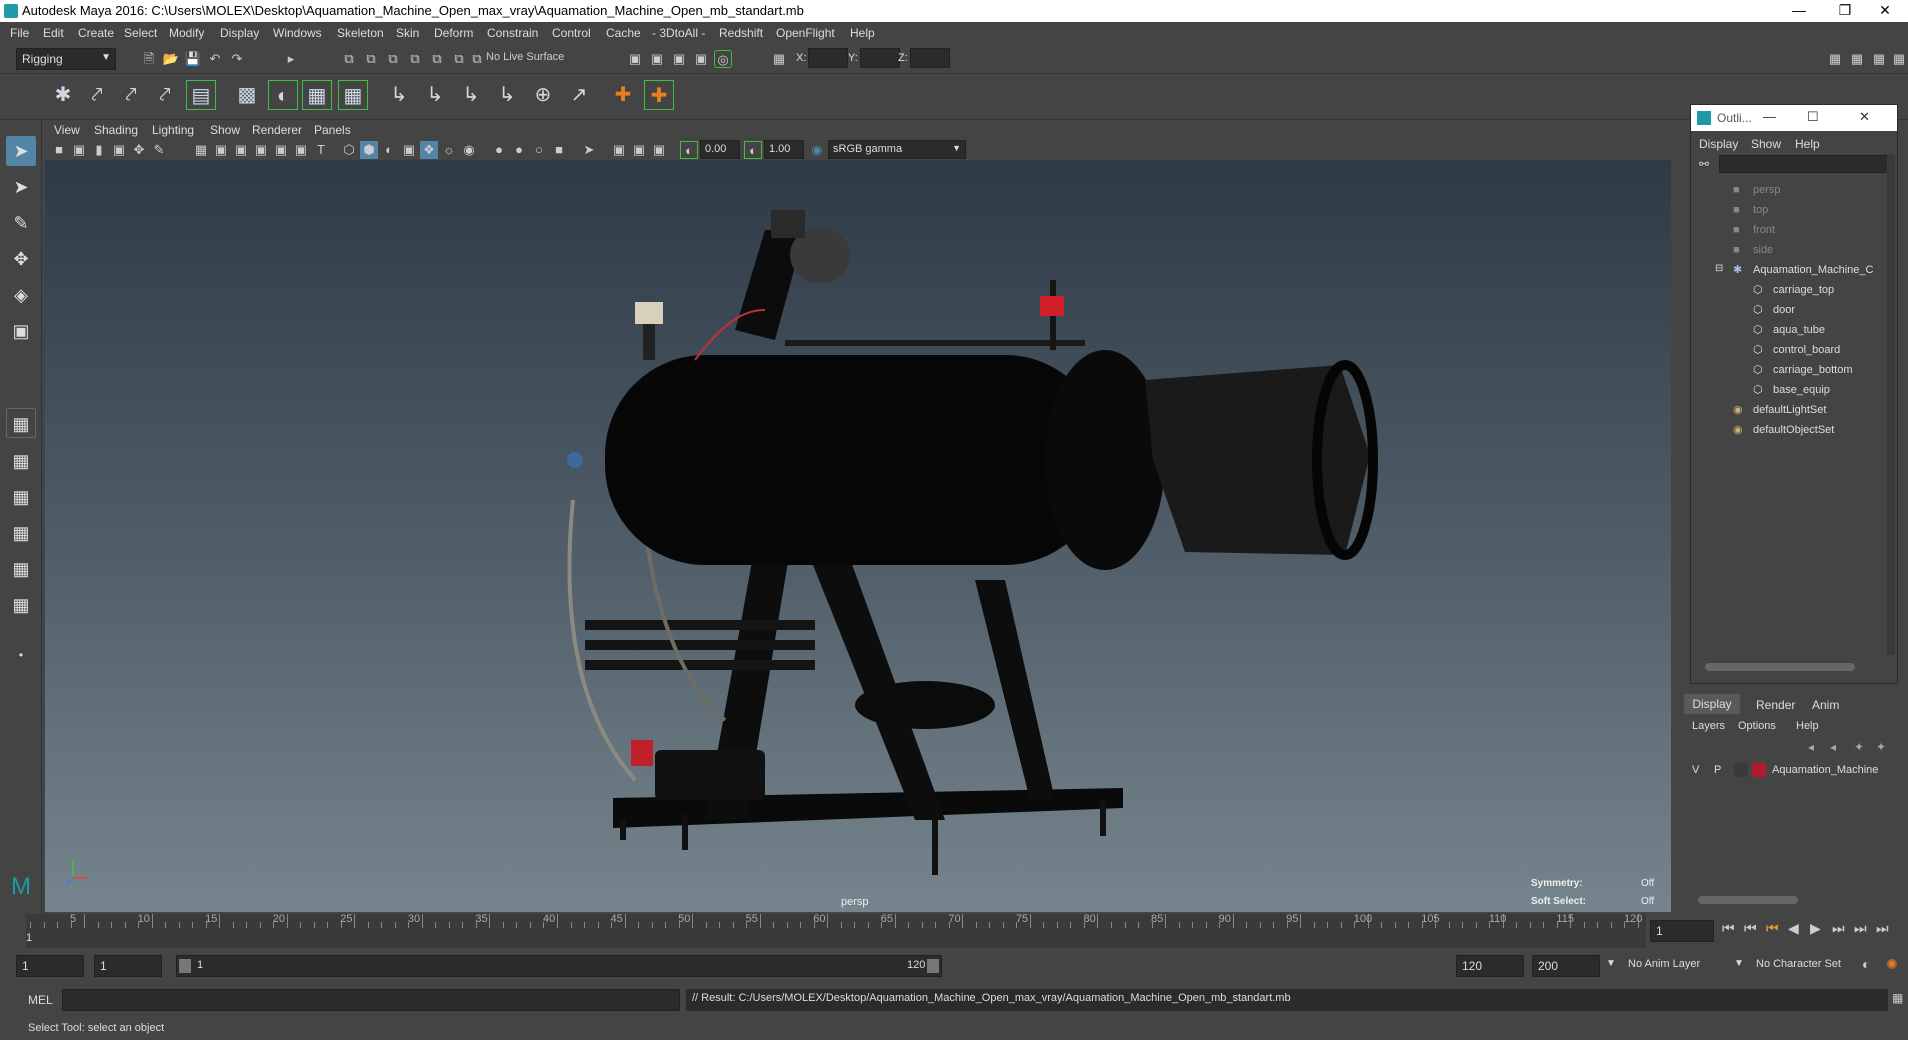 This screenshot has height=1040, width=1908. I want to click on close-button: ✕, so click(1864, 117).